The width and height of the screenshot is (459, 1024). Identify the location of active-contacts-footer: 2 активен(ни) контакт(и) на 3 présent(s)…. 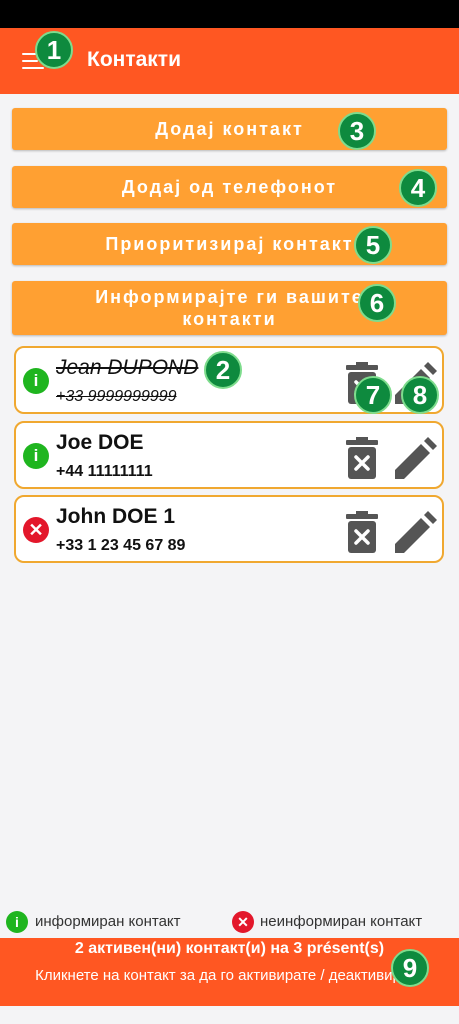
(229, 972).